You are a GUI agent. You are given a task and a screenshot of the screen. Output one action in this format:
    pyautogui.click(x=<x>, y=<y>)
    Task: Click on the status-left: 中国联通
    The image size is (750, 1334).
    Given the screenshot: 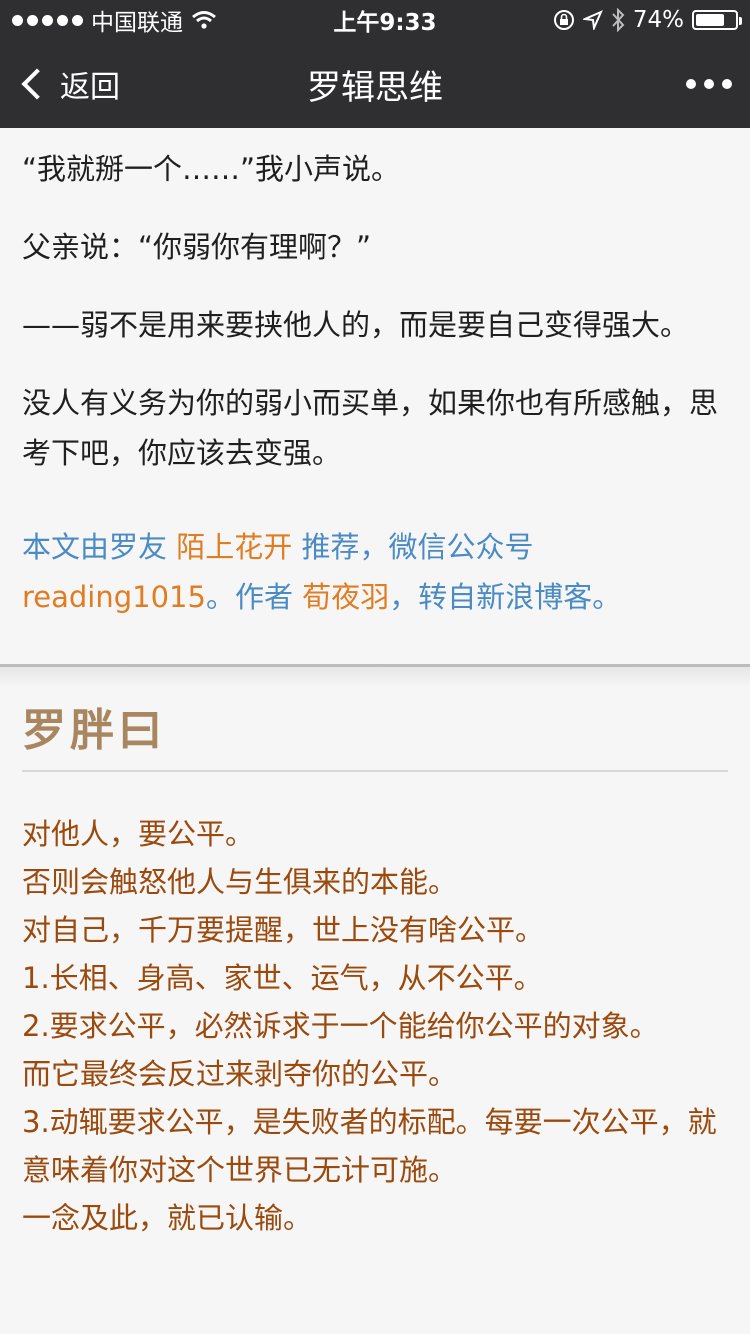 What is the action you would take?
    pyautogui.click(x=114, y=20)
    